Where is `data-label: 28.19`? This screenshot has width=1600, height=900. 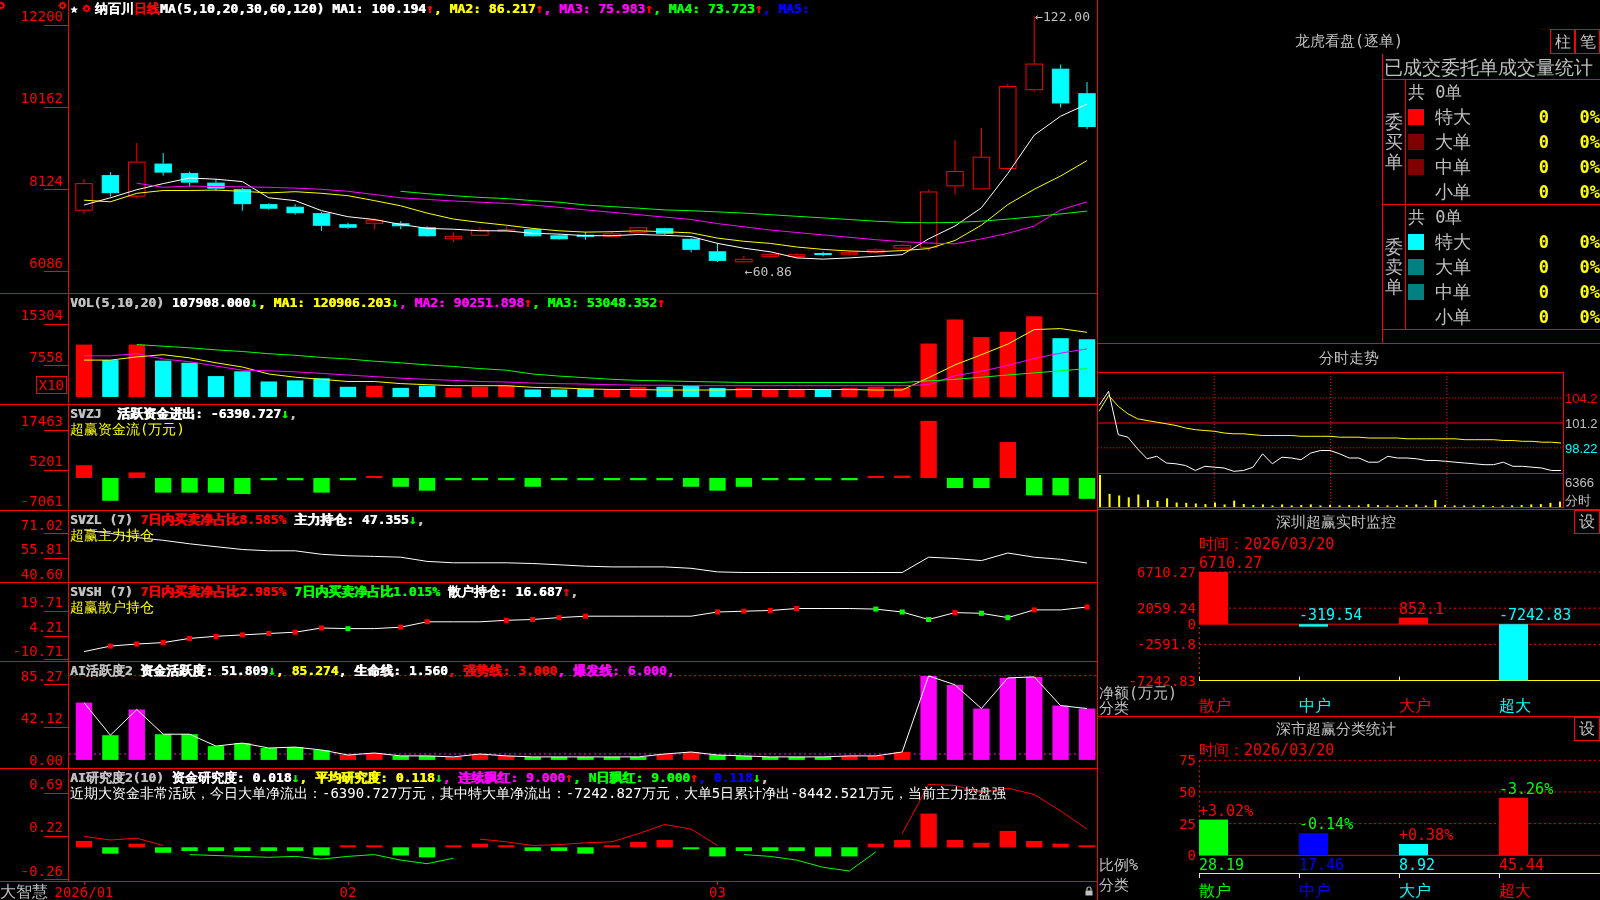
data-label: 28.19 is located at coordinates (1222, 865).